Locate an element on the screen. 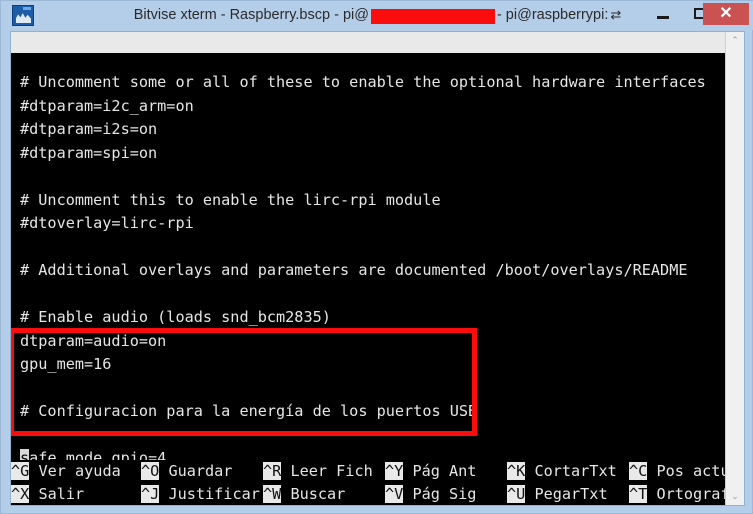 Image resolution: width=753 pixels, height=514 pixels. shortcut-key: ^G is located at coordinates (20, 471).